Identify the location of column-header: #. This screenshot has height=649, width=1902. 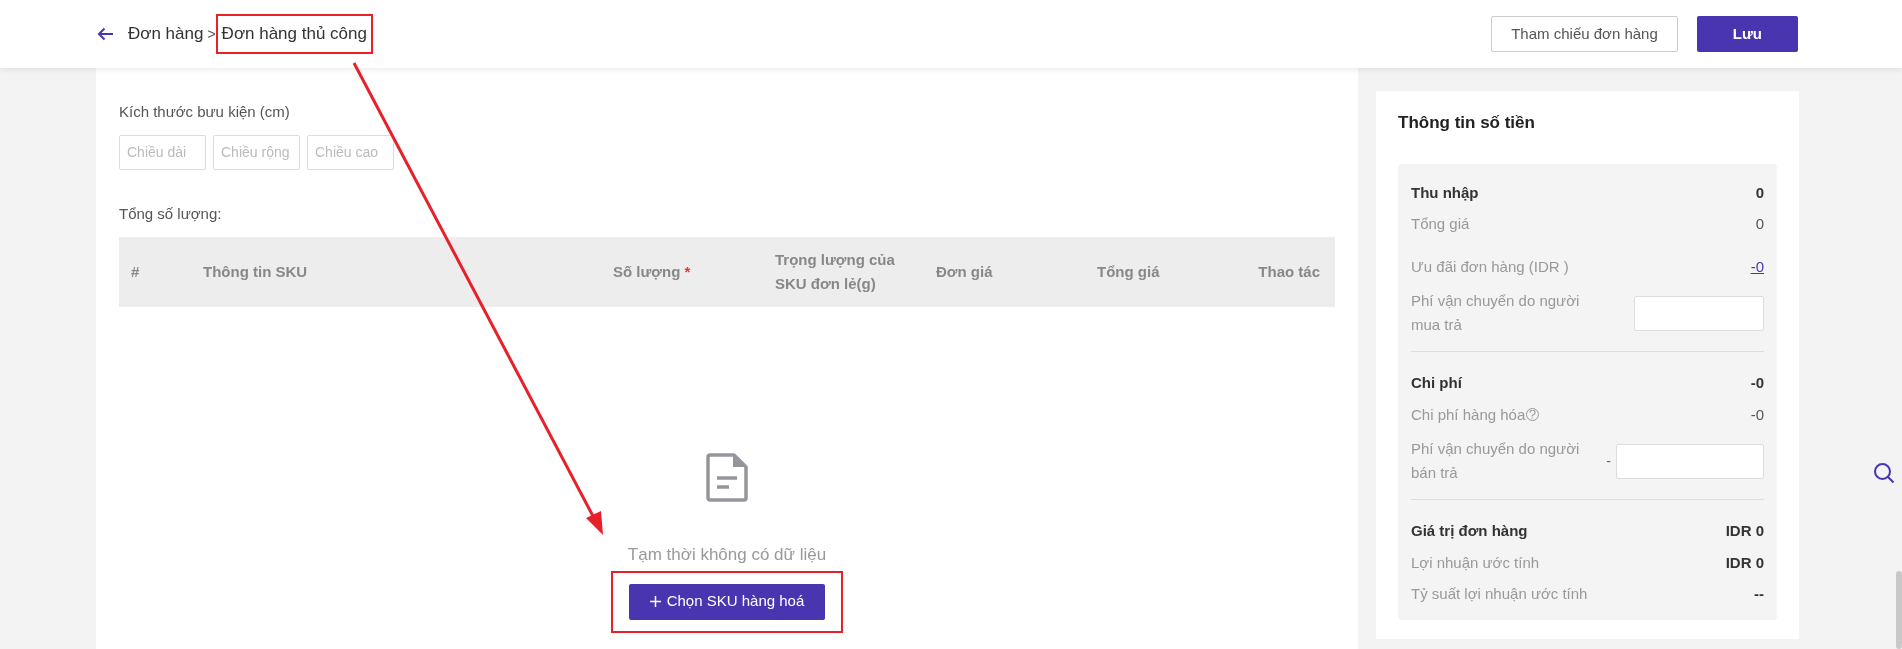
(135, 271).